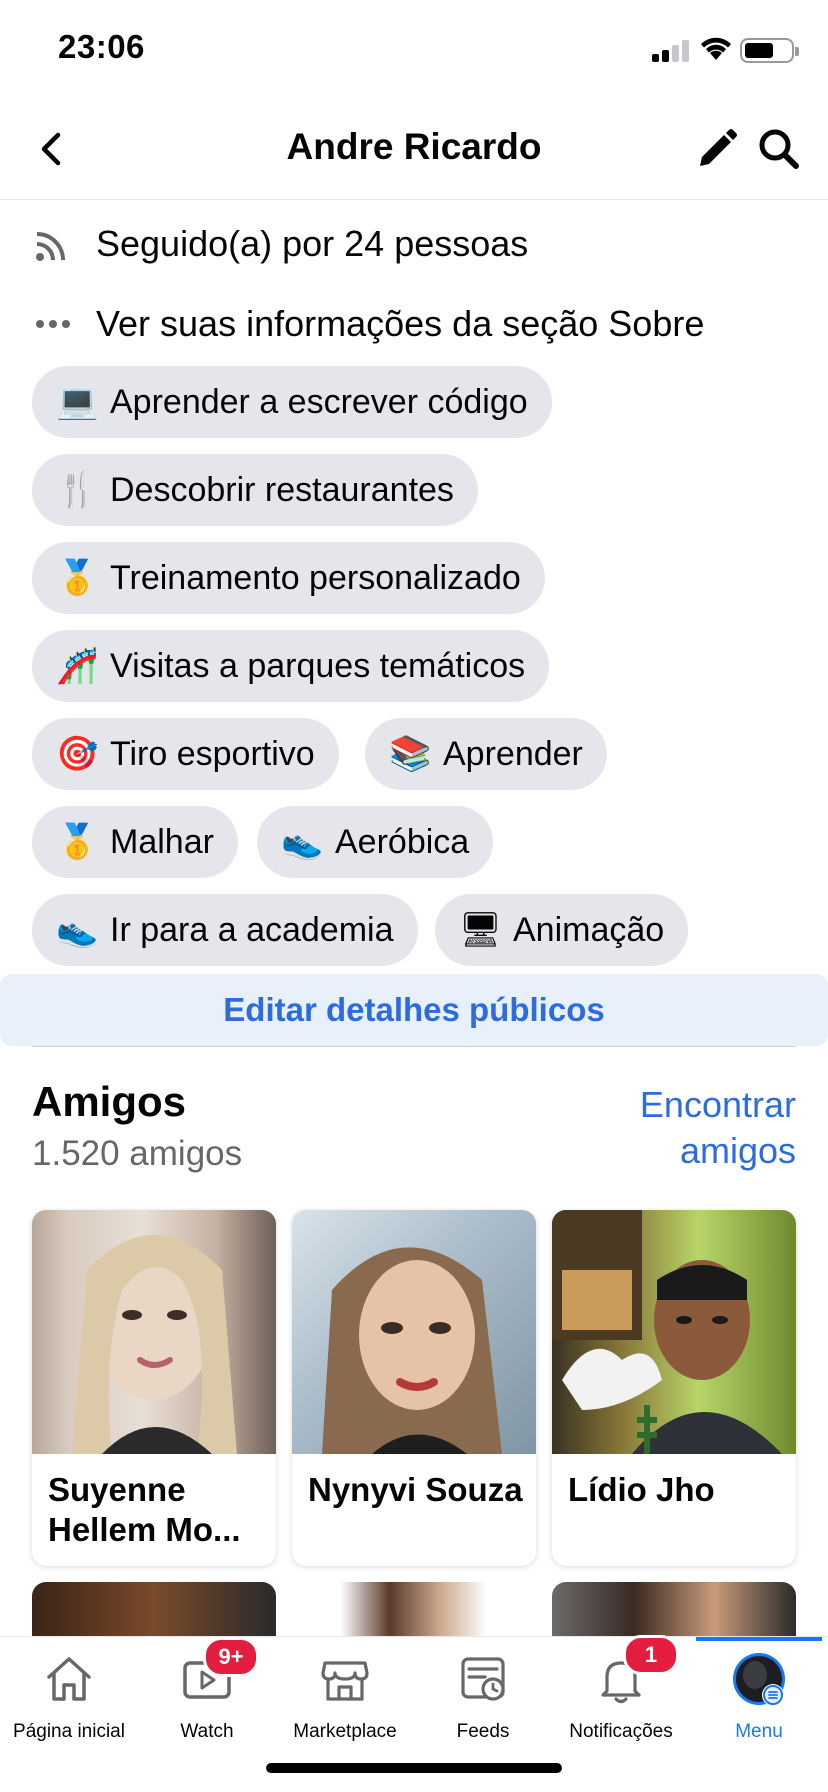  What do you see at coordinates (212, 753) in the screenshot?
I see `interest-label: Tiro esportivo` at bounding box center [212, 753].